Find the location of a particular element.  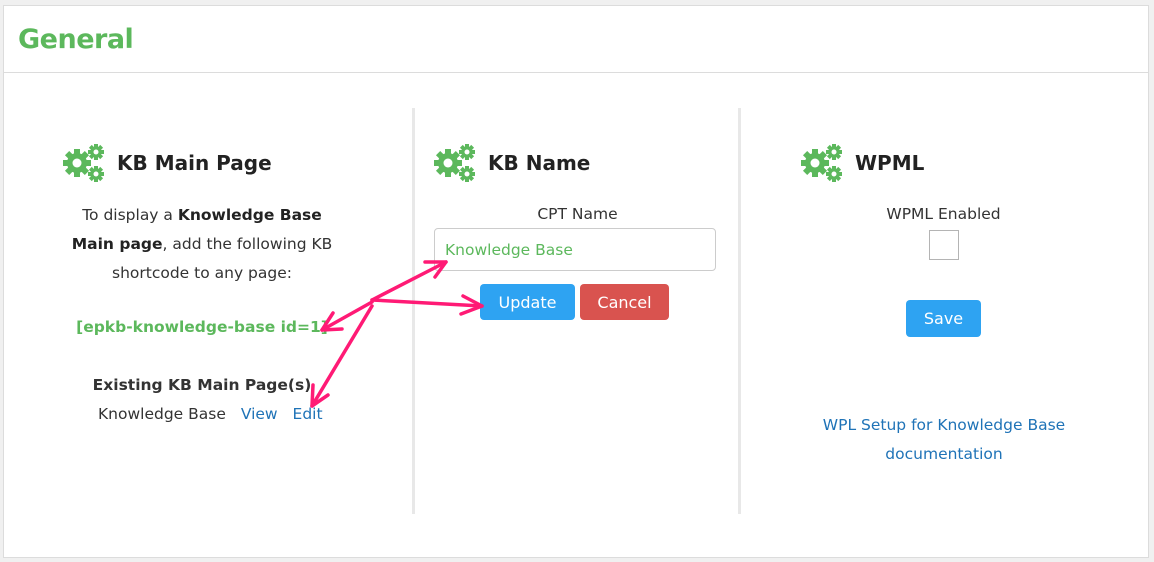

update-button: Update is located at coordinates (527, 302).